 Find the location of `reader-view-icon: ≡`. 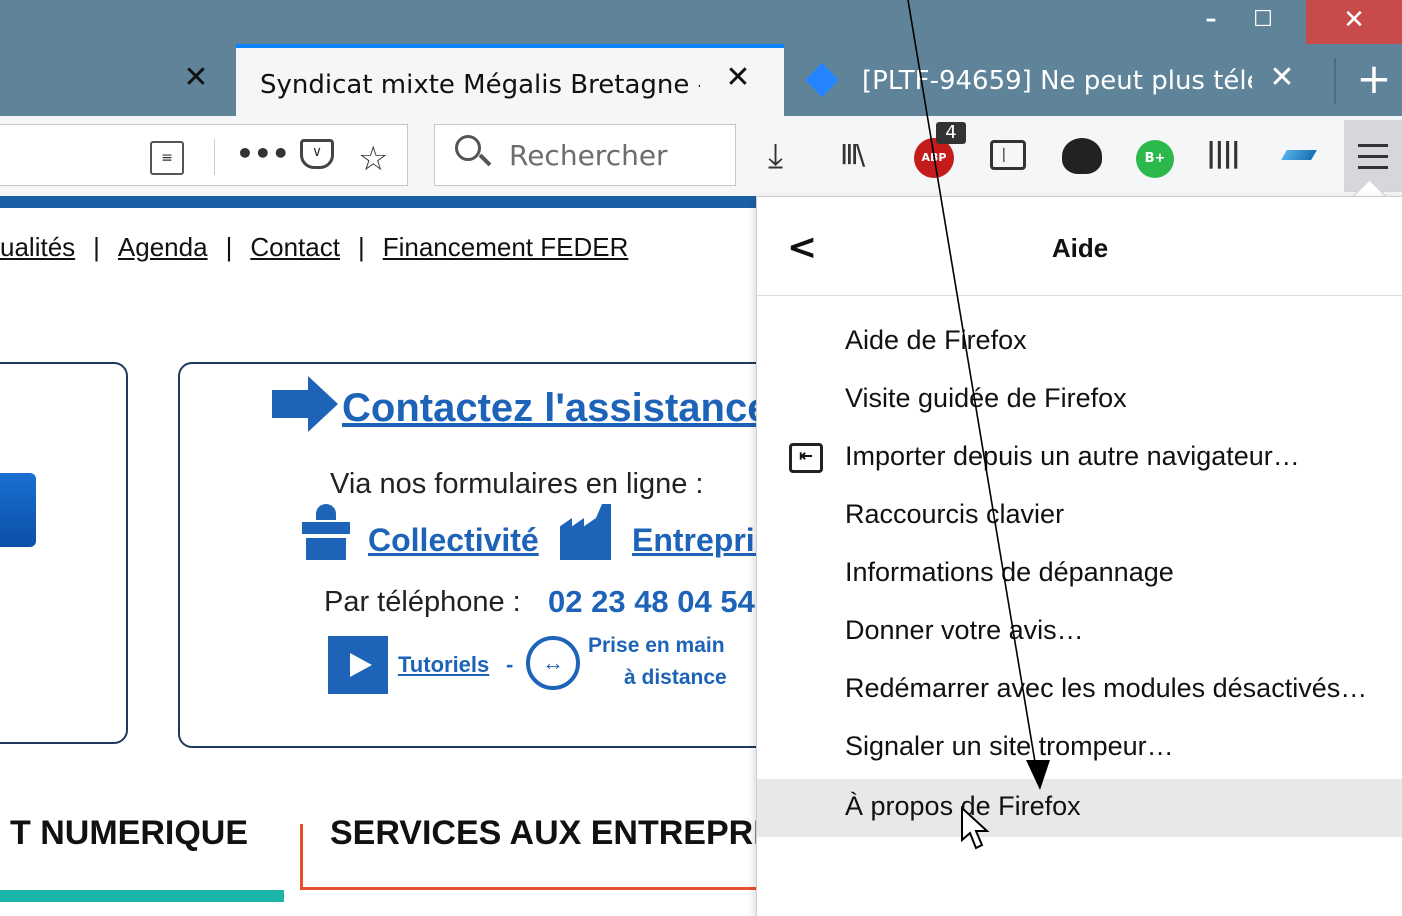

reader-view-icon: ≡ is located at coordinates (167, 158).